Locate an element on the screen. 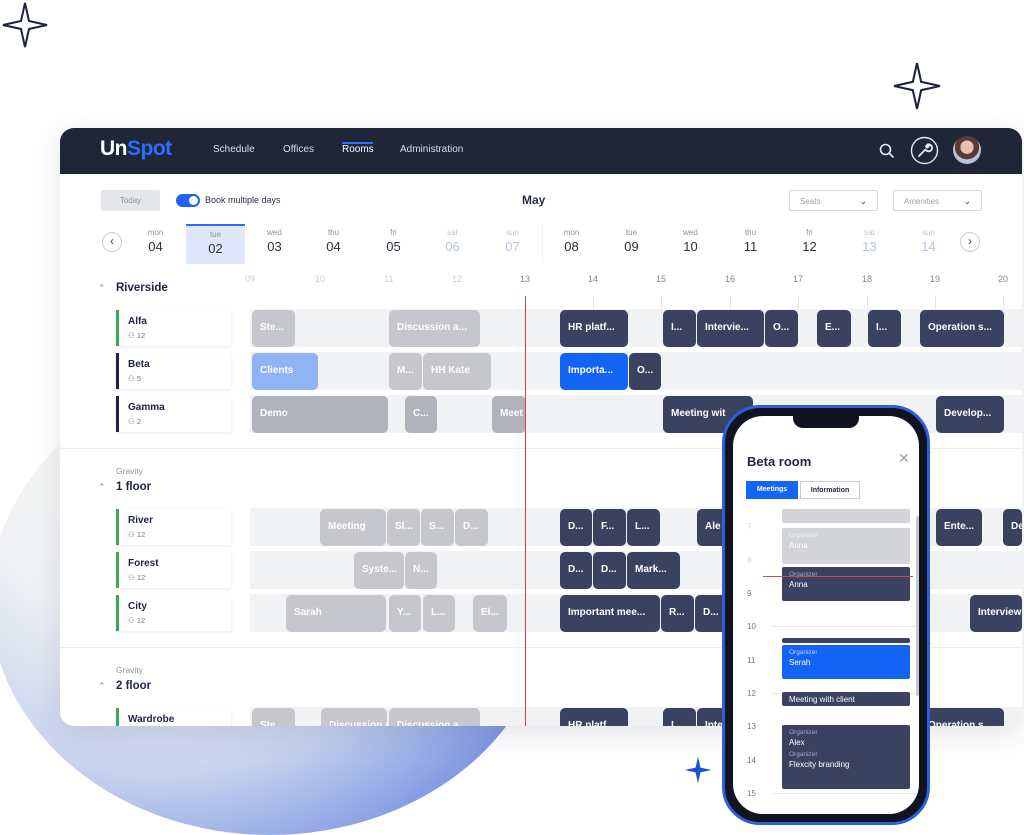 This screenshot has width=1024, height=835. avatar is located at coordinates (967, 150).